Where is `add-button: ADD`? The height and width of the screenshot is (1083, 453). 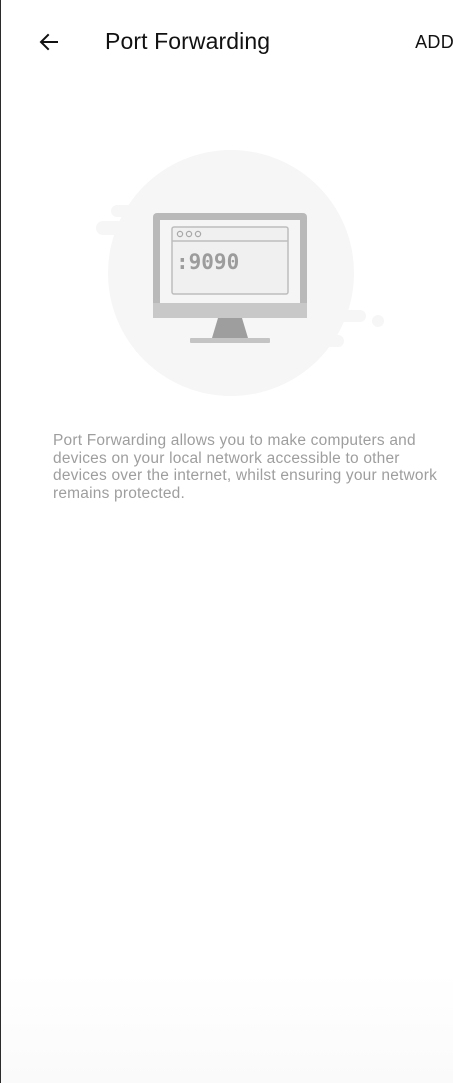
add-button: ADD is located at coordinates (434, 42).